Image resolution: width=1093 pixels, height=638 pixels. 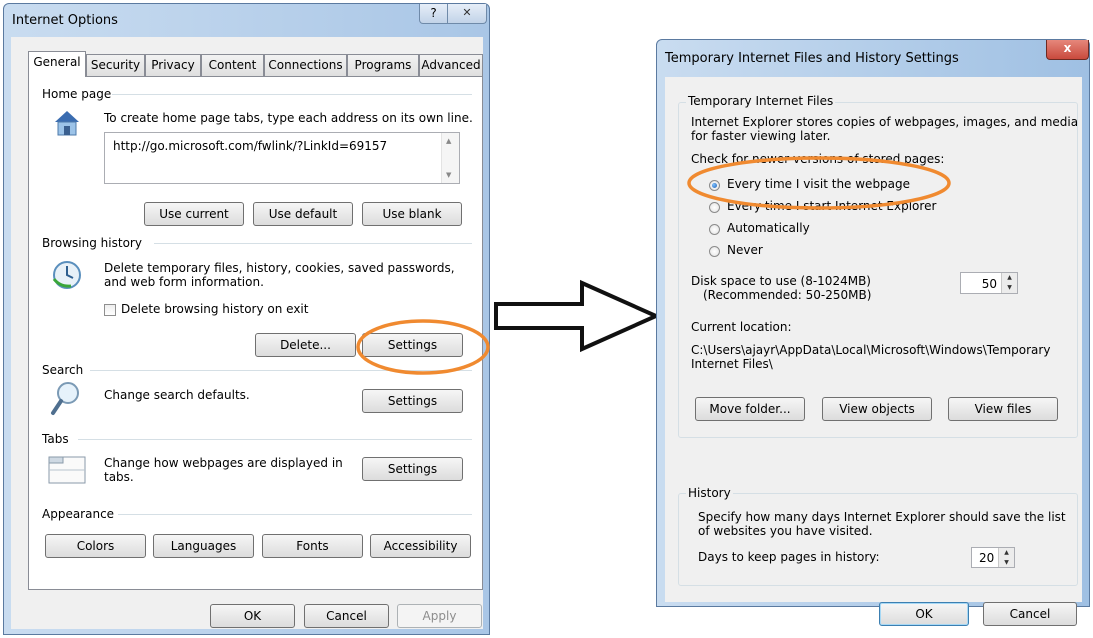 I want to click on search-heading: Search, so click(x=63, y=370).